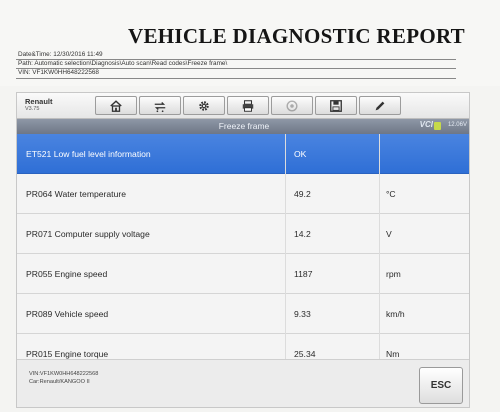 This screenshot has height=412, width=500. I want to click on parameter-value: 1187, so click(303, 274).